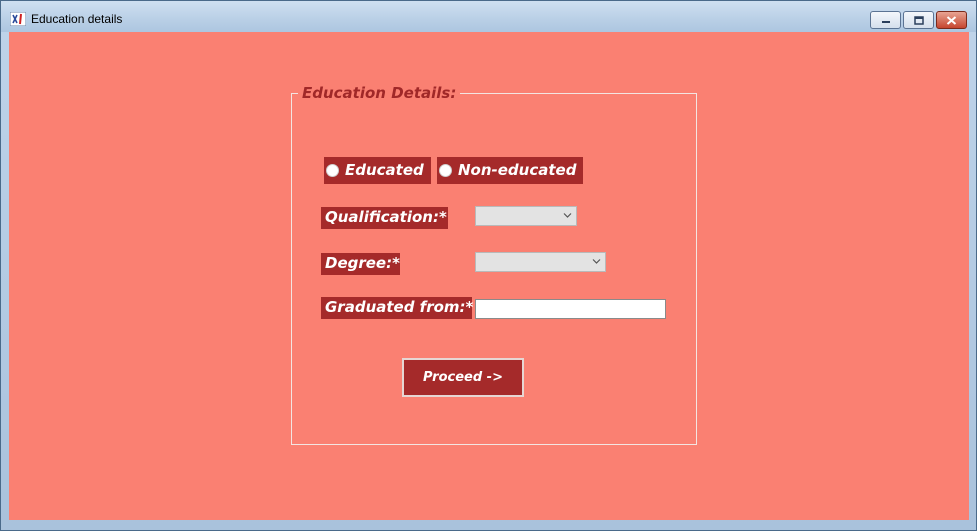 This screenshot has width=977, height=531. I want to click on radio-non-educated: Non-educated, so click(510, 170).